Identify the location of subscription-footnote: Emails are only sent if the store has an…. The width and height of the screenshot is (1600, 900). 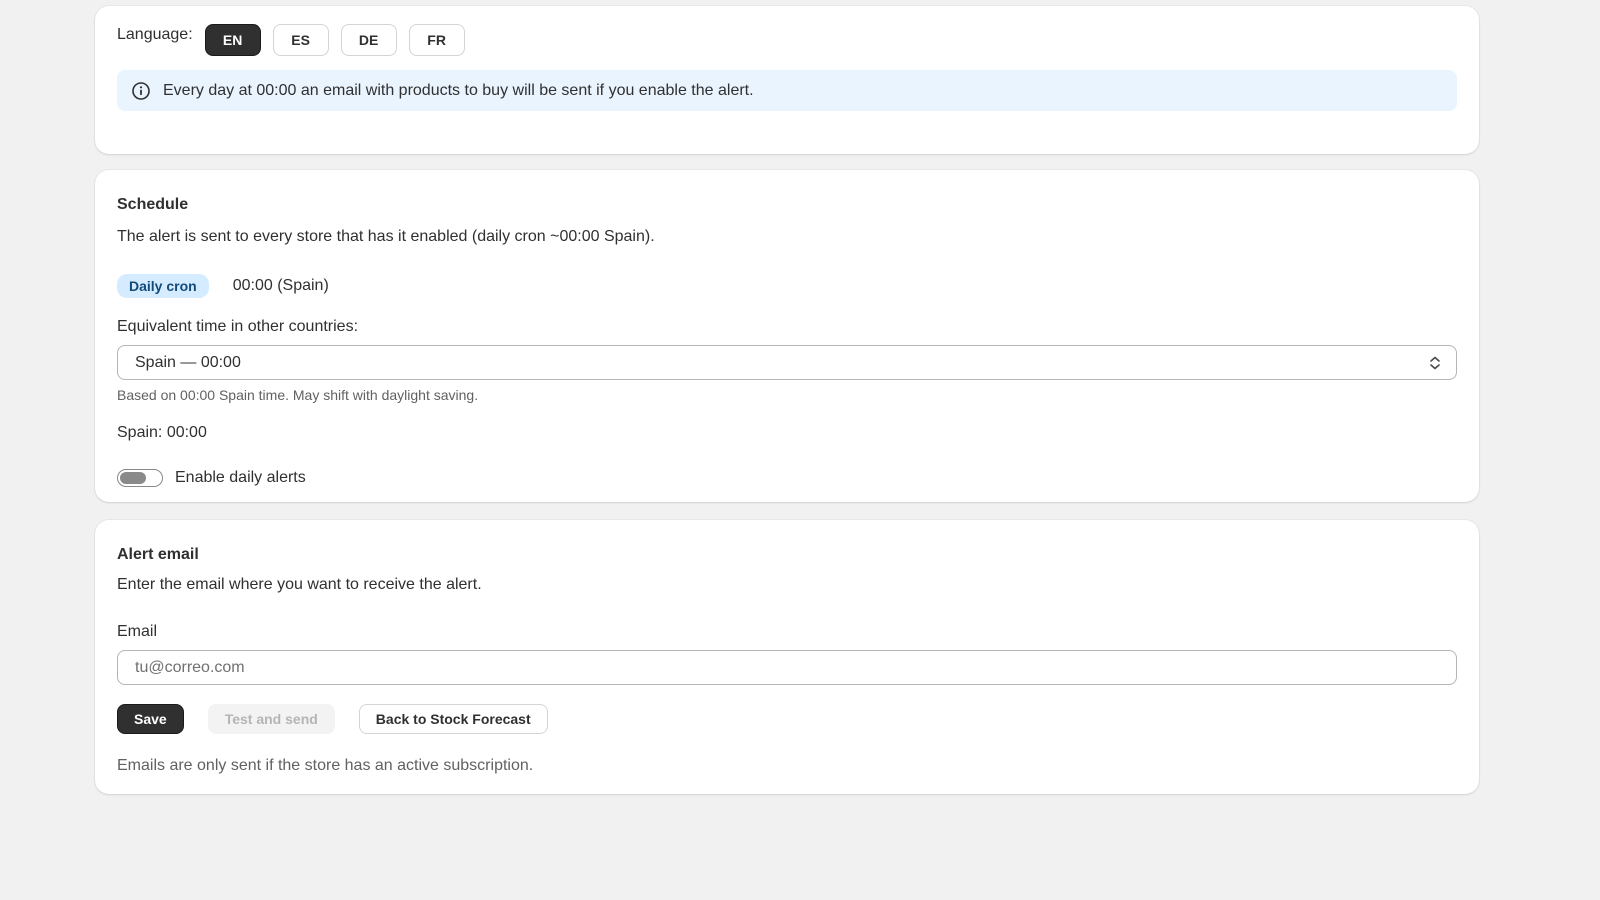
(325, 765).